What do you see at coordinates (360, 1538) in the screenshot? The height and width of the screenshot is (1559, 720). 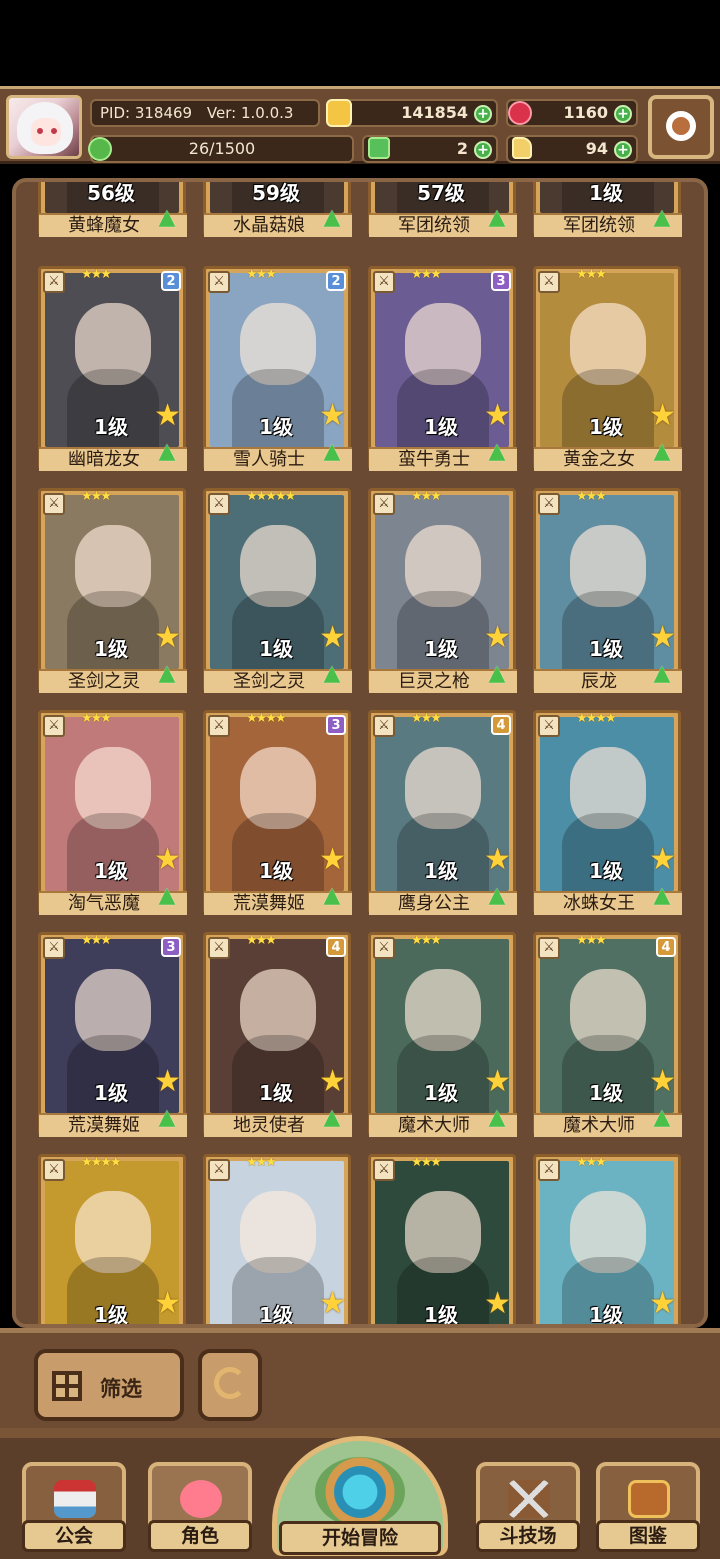 I see `start-adventure-label: 开始冒险` at bounding box center [360, 1538].